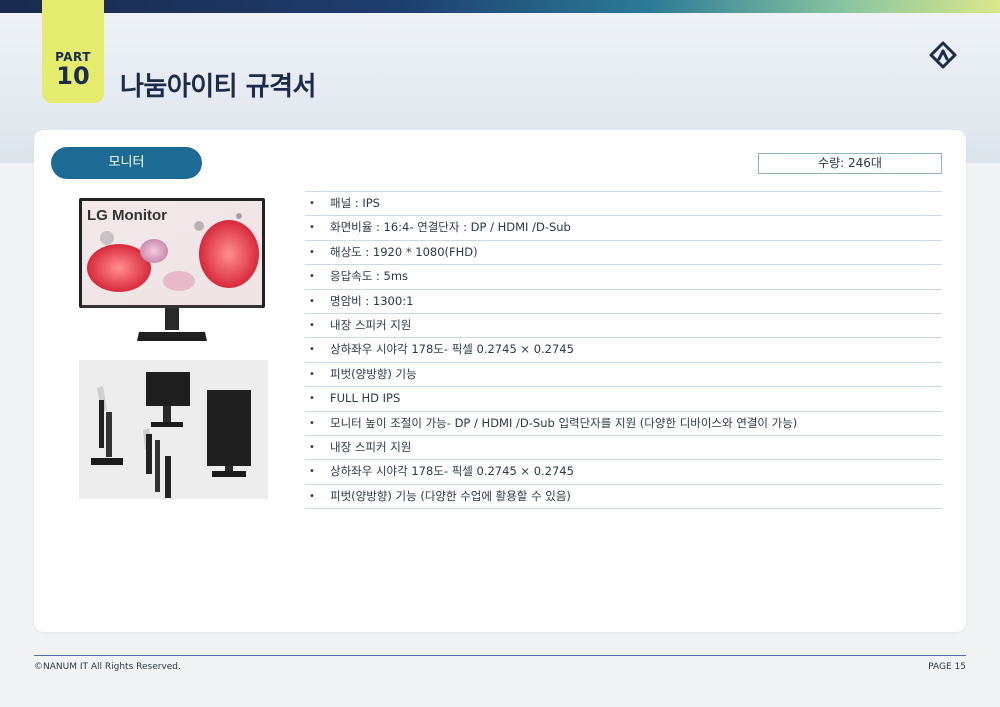  Describe the element at coordinates (365, 398) in the screenshot. I see `spec-text: FULL HD IPS` at that location.